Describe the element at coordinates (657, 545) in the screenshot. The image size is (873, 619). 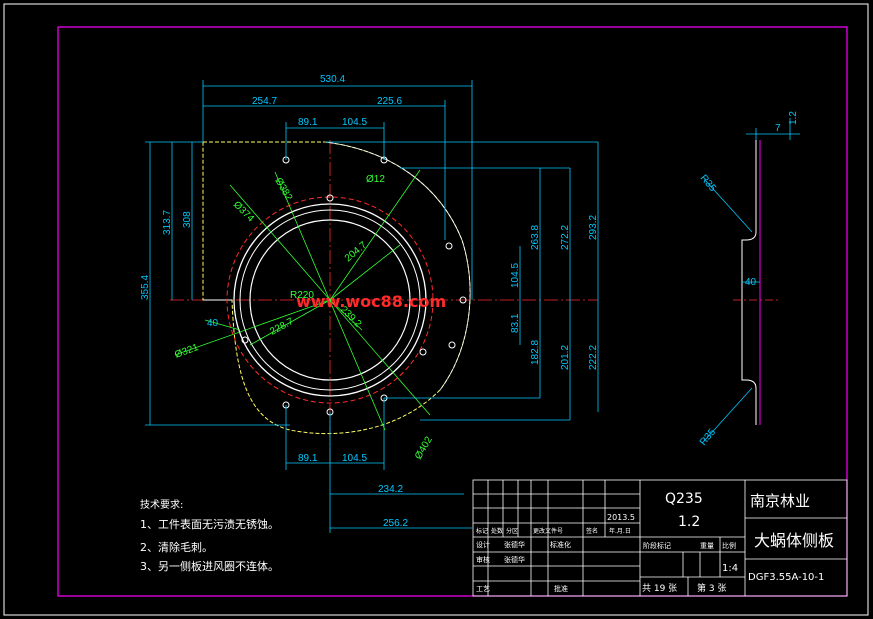
I see `stage-label: 阶段标记` at that location.